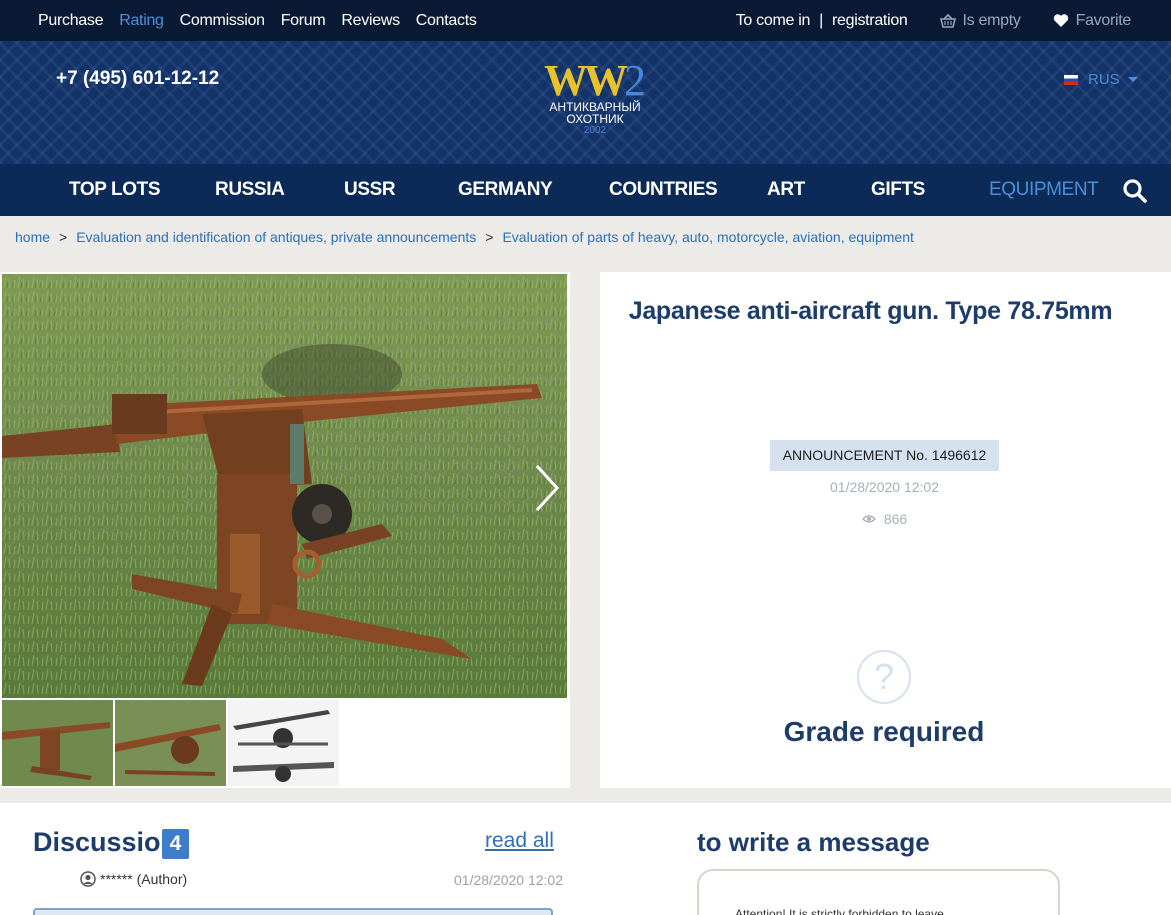 The width and height of the screenshot is (1171, 915). What do you see at coordinates (898, 190) in the screenshot?
I see `nav-gifts: GIFTS` at bounding box center [898, 190].